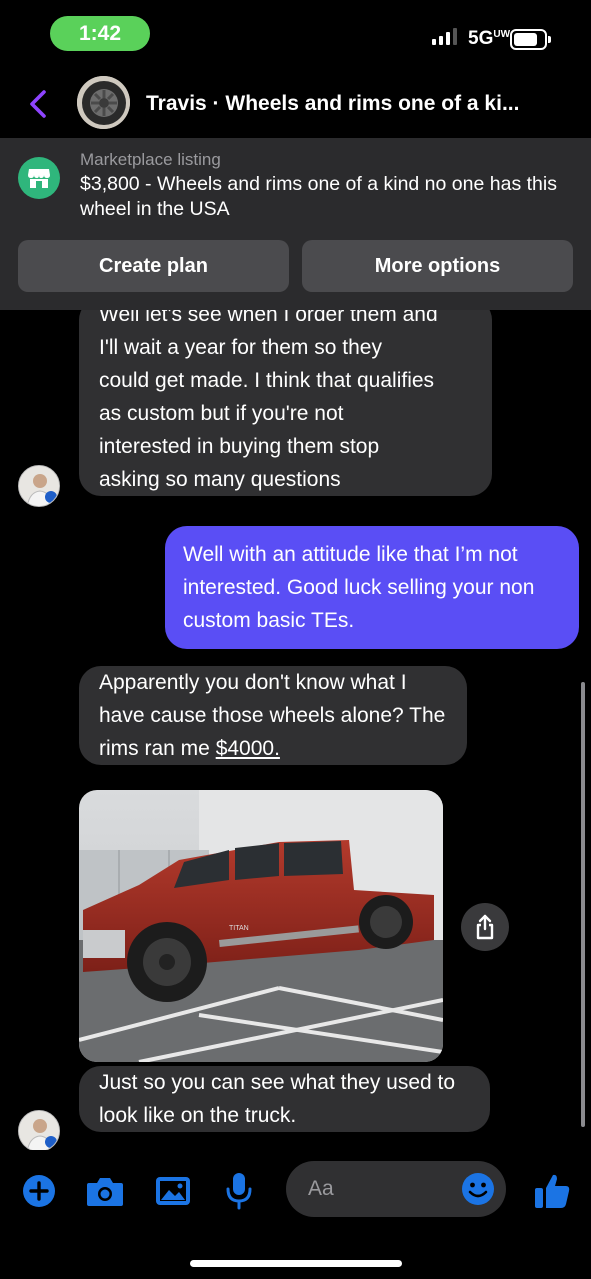 The height and width of the screenshot is (1279, 591). I want to click on composer-bar, so click(295, 1190).